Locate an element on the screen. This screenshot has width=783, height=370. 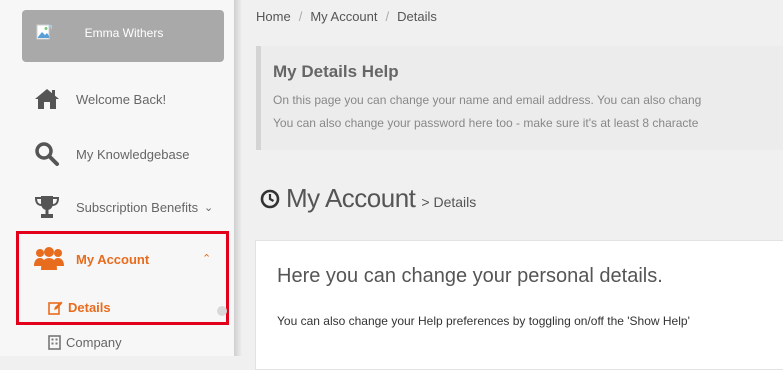
sidebar-item-subscription: Subscription Benefits is located at coordinates (115, 207).